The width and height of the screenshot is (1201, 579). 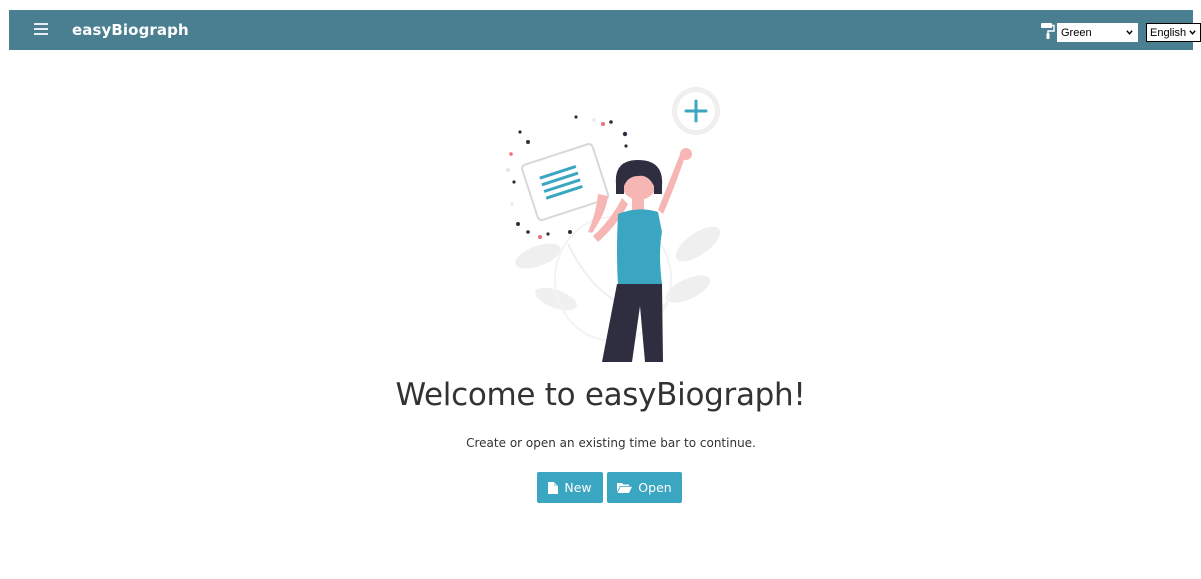 What do you see at coordinates (1076, 32) in the screenshot?
I see `theme-select-value: Green` at bounding box center [1076, 32].